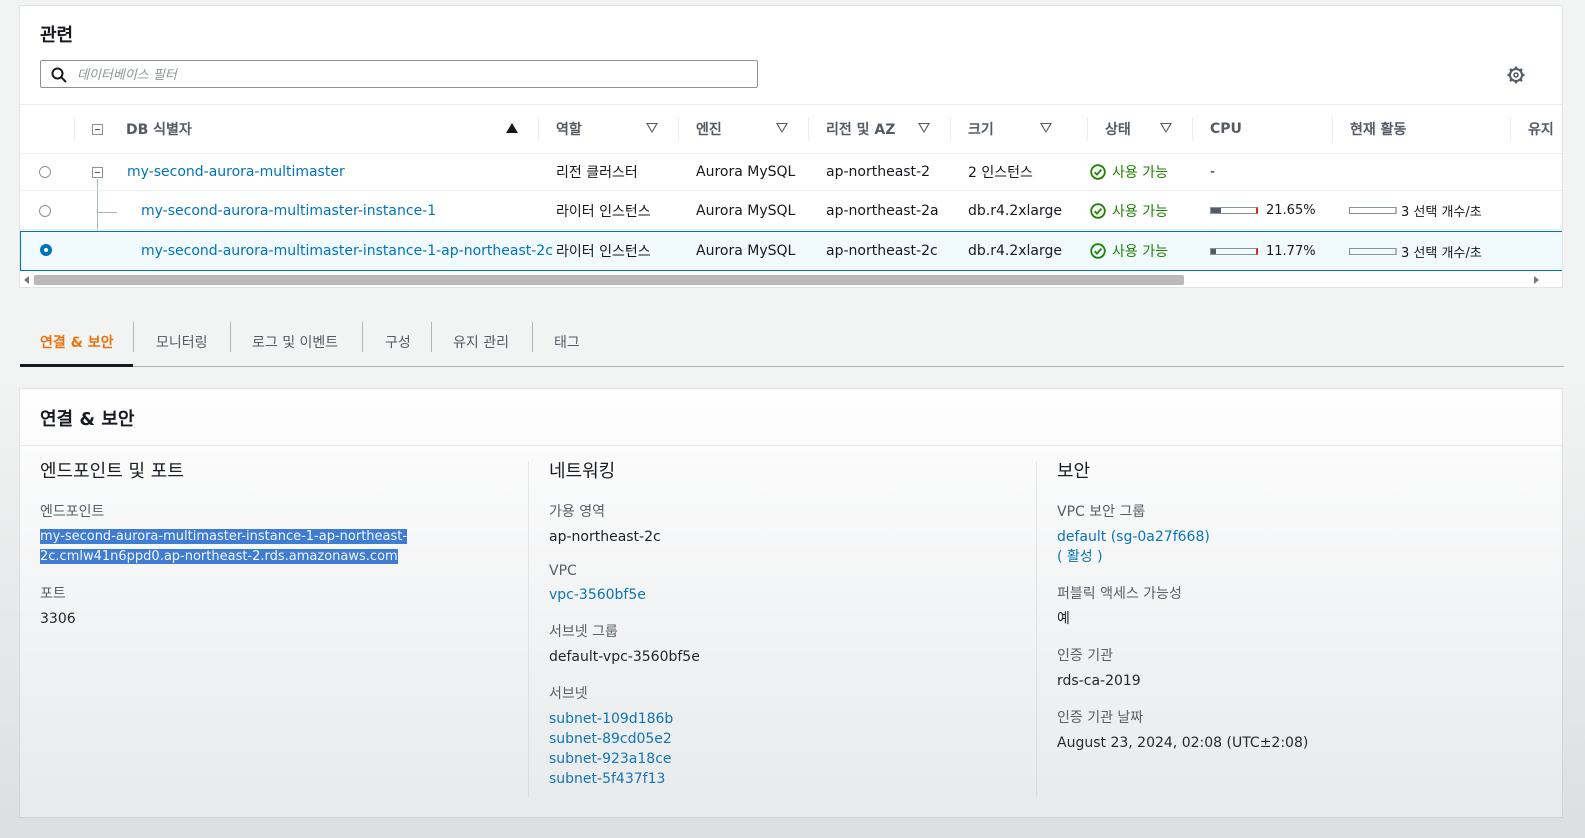  I want to click on tab-maintenance: 유지 관리, so click(481, 342).